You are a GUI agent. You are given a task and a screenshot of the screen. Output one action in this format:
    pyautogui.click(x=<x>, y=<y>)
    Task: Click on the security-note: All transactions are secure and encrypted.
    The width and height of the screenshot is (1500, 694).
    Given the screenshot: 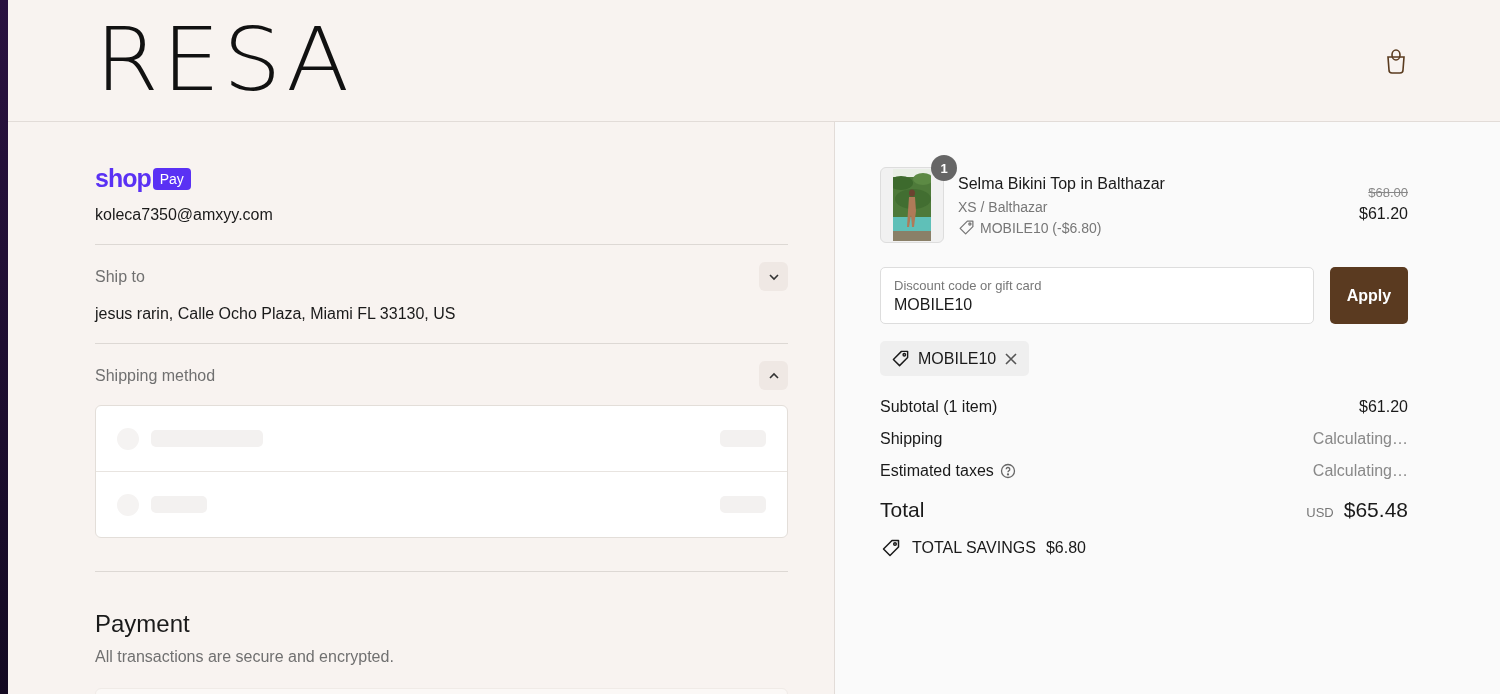 What is the action you would take?
    pyautogui.click(x=245, y=657)
    